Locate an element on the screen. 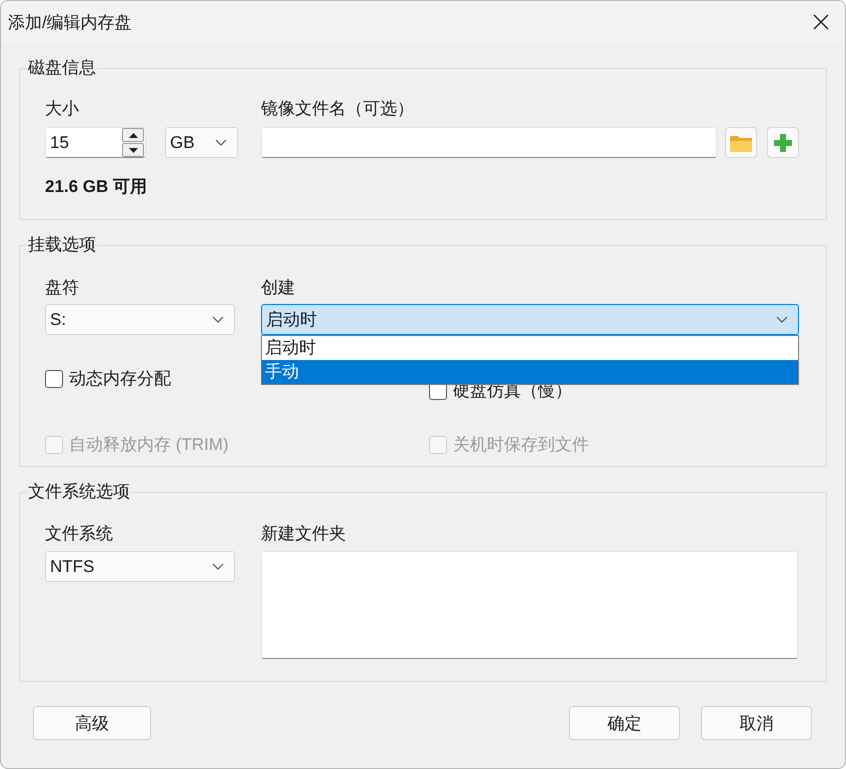  field-label: 镜像文件名（可选） is located at coordinates (338, 109).